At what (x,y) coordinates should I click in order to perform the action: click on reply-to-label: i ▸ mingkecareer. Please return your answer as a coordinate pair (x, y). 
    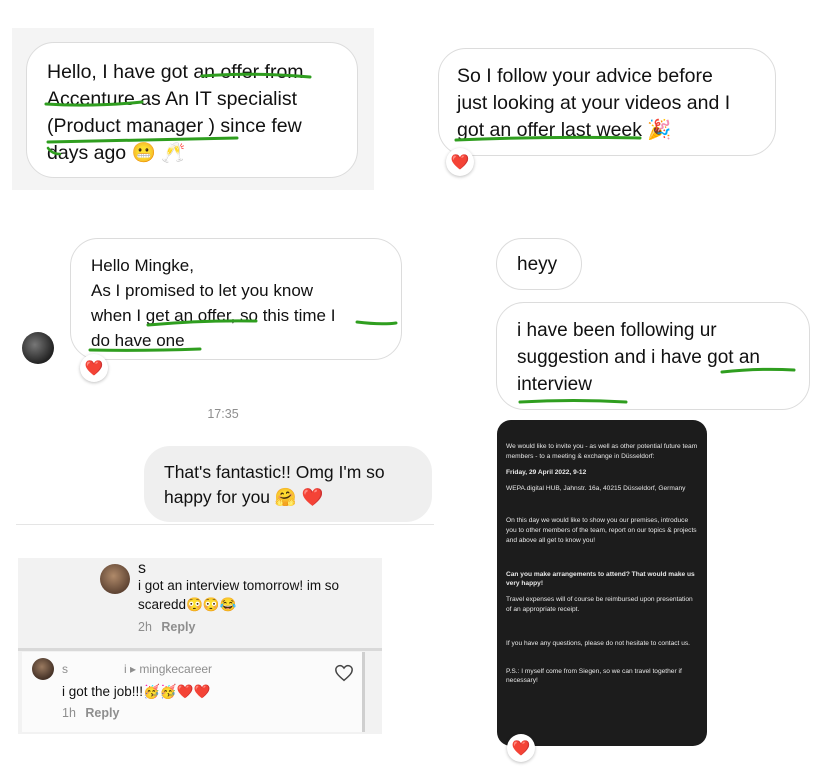
    Looking at the image, I should click on (168, 669).